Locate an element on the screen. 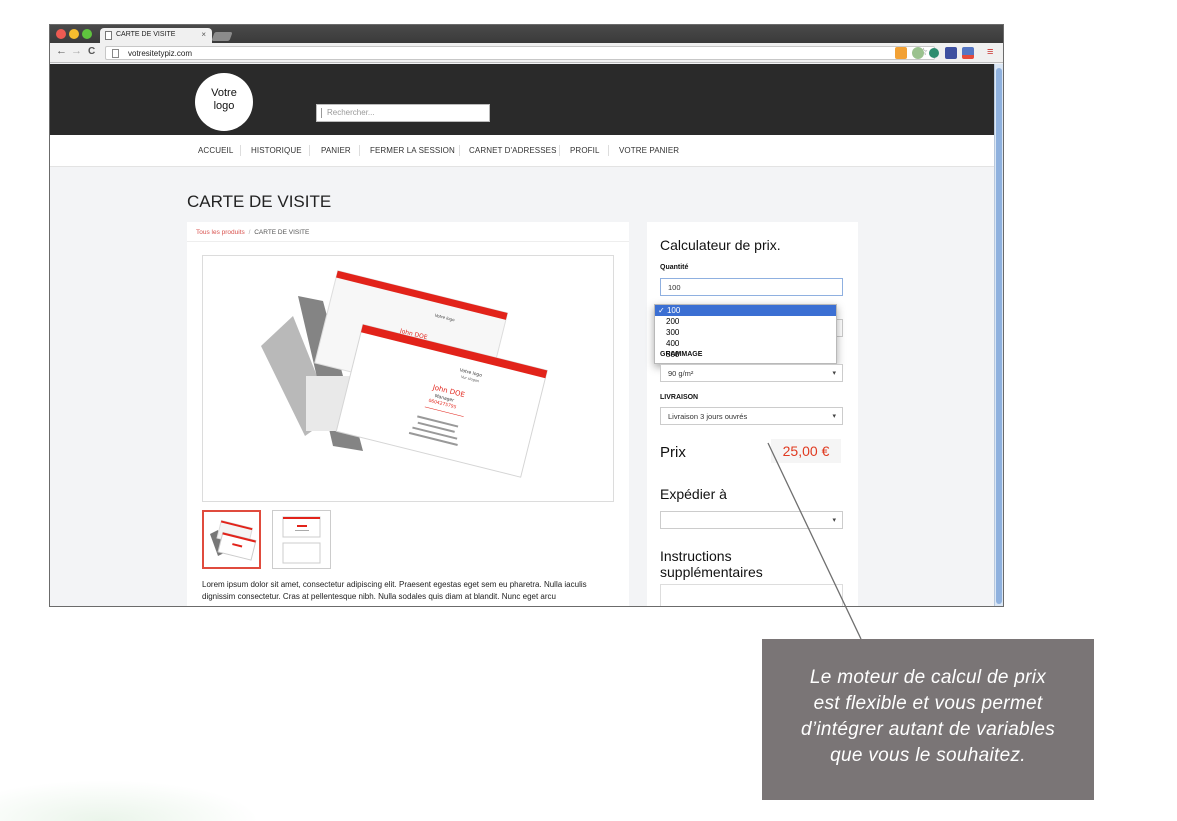 This screenshot has width=1177, height=821. callout-line-1: Le moteur de calcul de prix is located at coordinates (928, 677).